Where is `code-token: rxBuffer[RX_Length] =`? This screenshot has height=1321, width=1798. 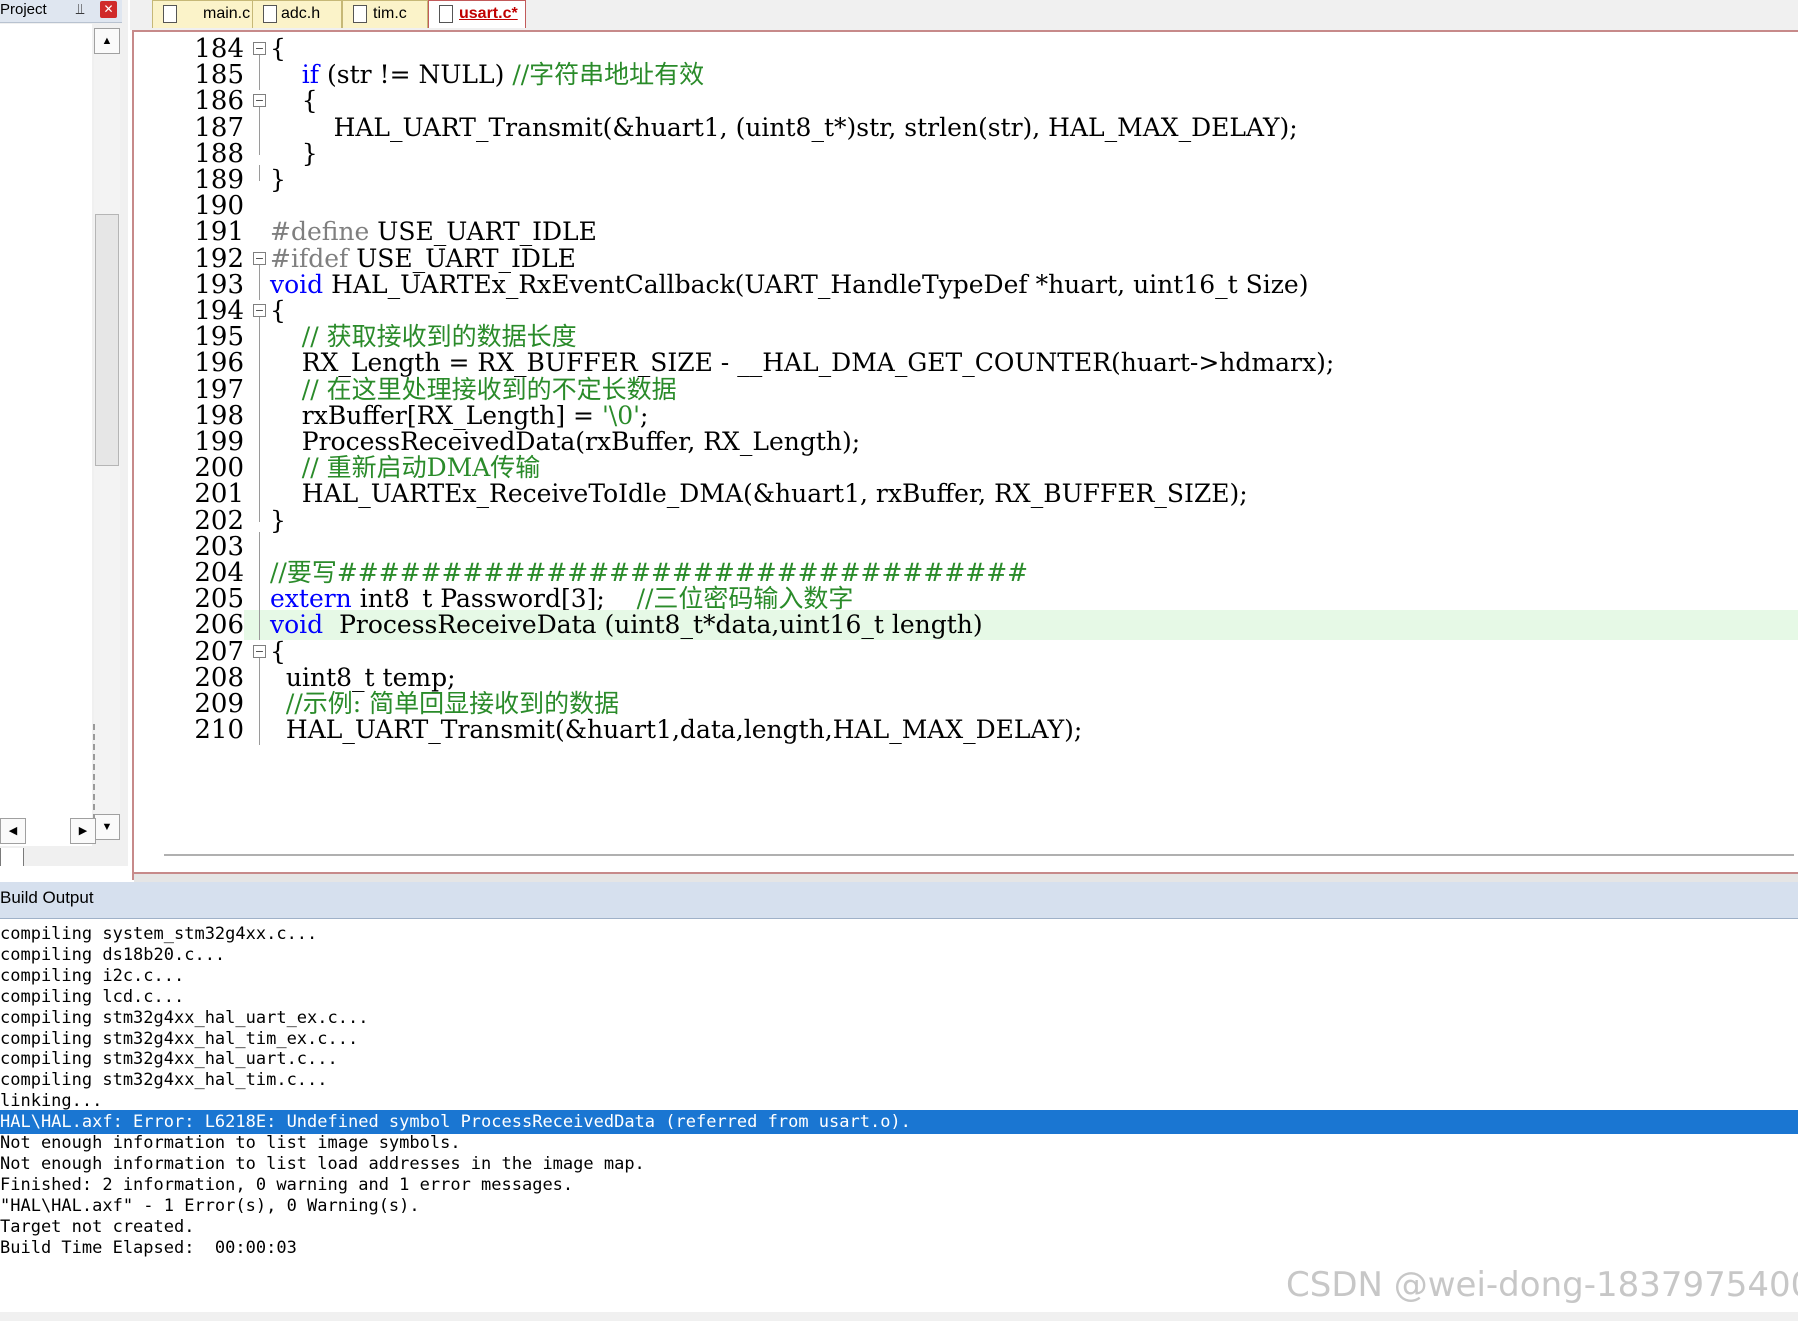
code-token: rxBuffer[RX_Length] = is located at coordinates (436, 415).